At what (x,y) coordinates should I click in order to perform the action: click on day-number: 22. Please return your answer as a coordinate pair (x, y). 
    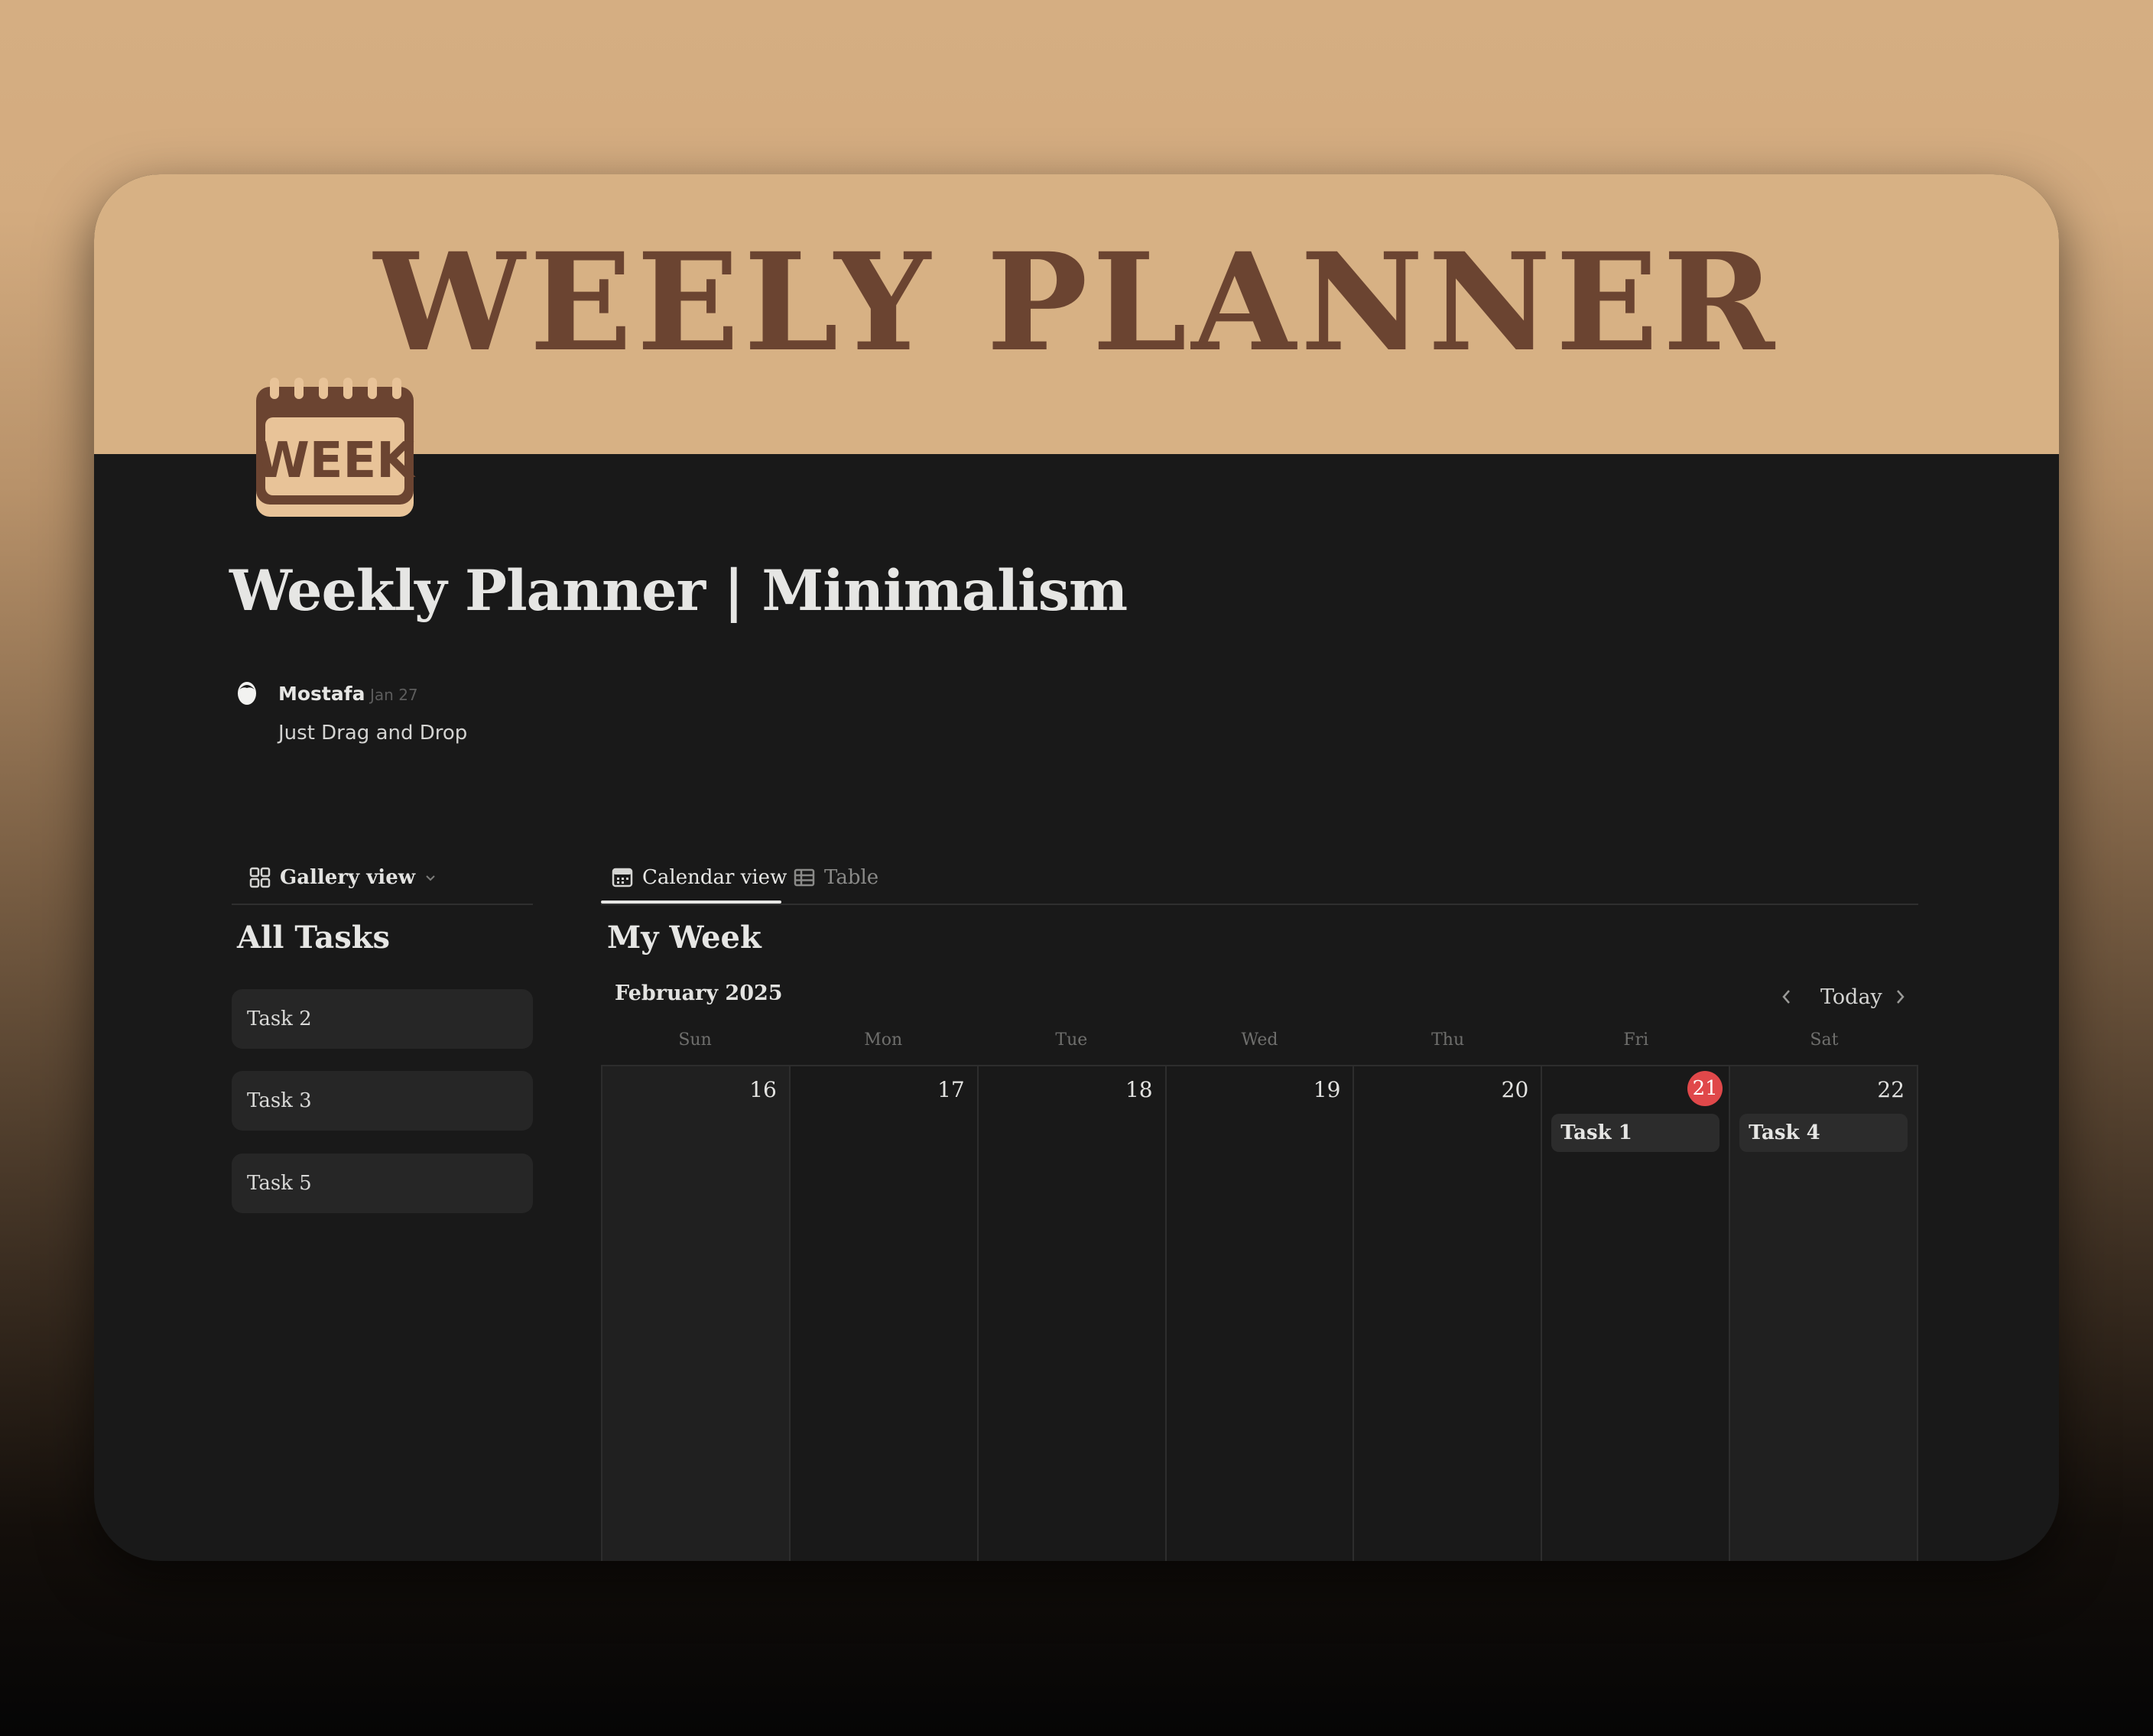
    Looking at the image, I should click on (1891, 1089).